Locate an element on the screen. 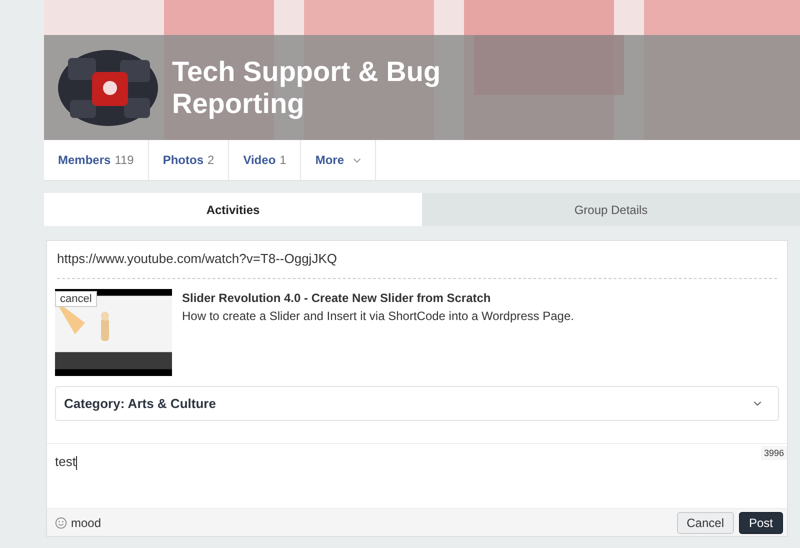 The image size is (800, 548). mood-label: mood is located at coordinates (86, 523).